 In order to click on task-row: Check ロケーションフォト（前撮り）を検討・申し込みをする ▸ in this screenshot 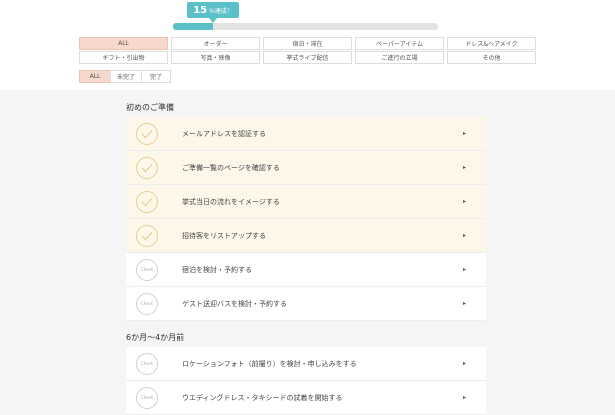, I will do `click(306, 364)`.